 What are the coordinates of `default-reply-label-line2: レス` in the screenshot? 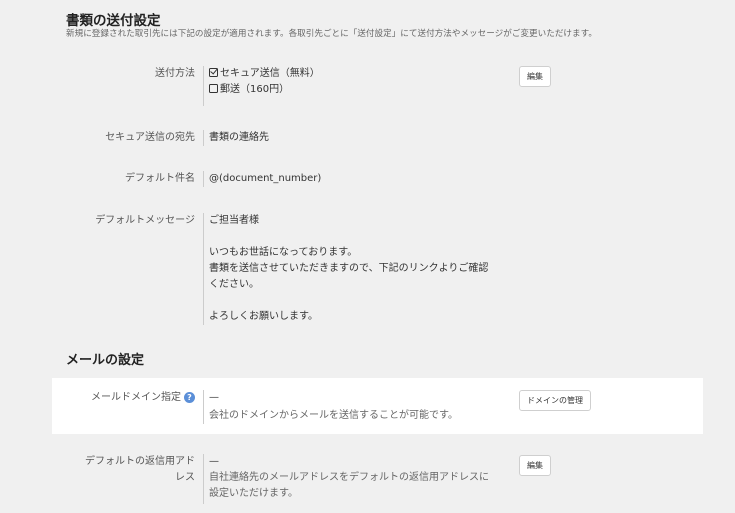 It's located at (185, 477).